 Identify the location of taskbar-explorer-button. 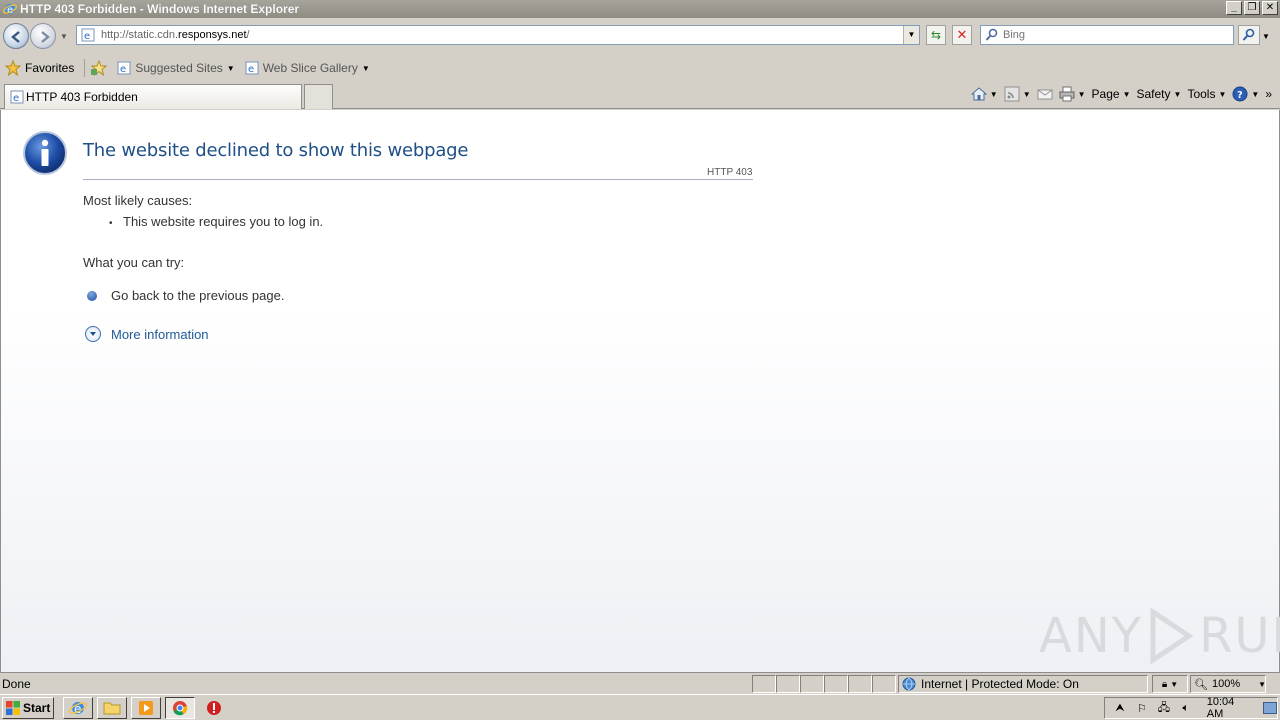
(112, 708).